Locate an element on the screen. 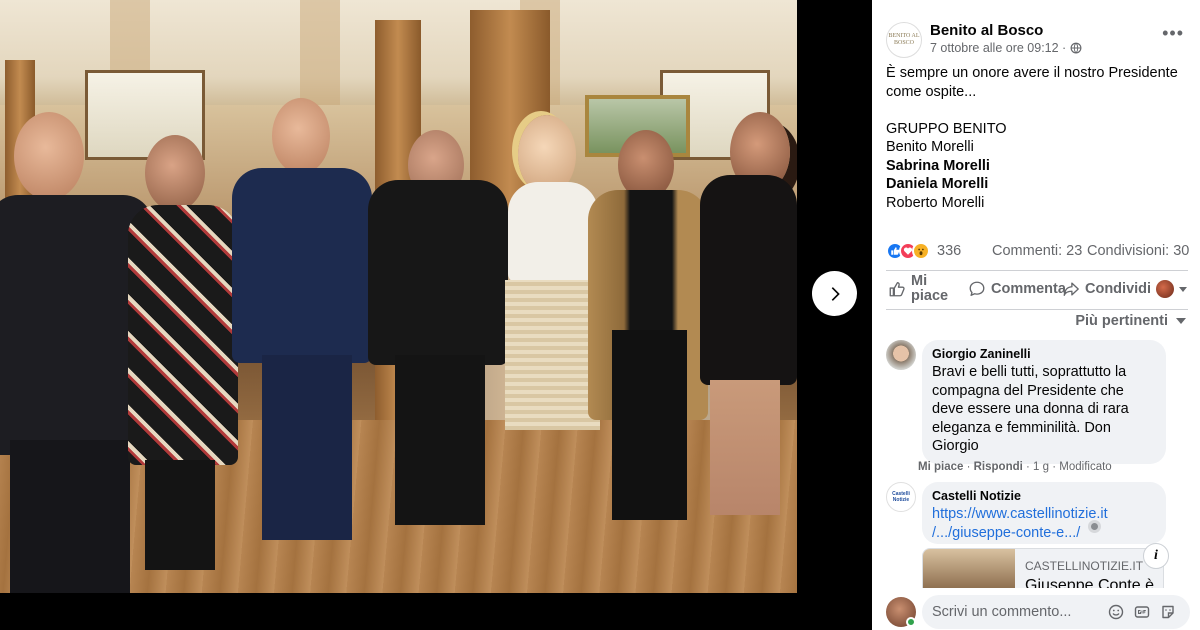 This screenshot has width=1200, height=630. page-name: Benito al Bosco is located at coordinates (986, 30).